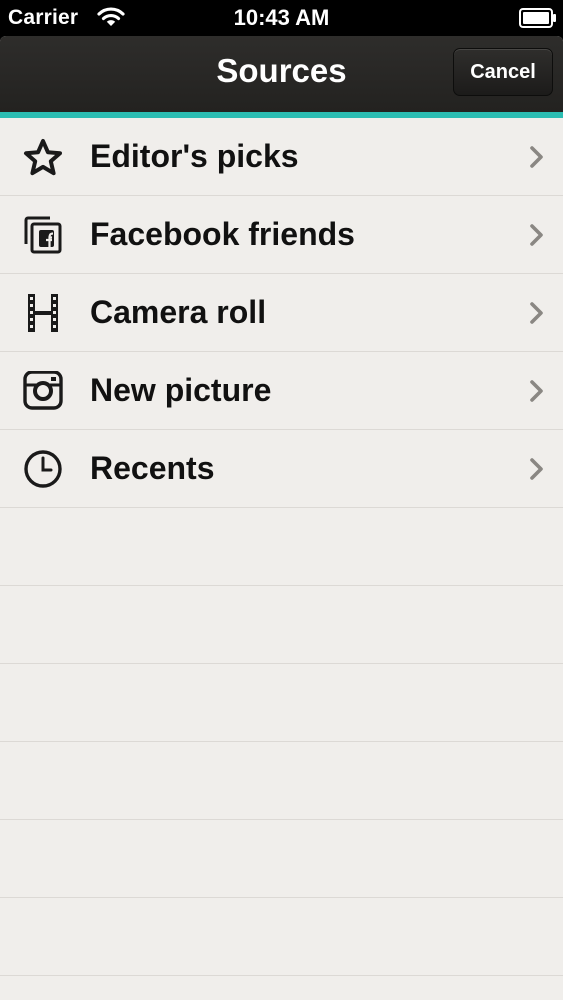 Image resolution: width=563 pixels, height=1000 pixels. Describe the element at coordinates (43, 235) in the screenshot. I see `facebook-friends-icon` at that location.